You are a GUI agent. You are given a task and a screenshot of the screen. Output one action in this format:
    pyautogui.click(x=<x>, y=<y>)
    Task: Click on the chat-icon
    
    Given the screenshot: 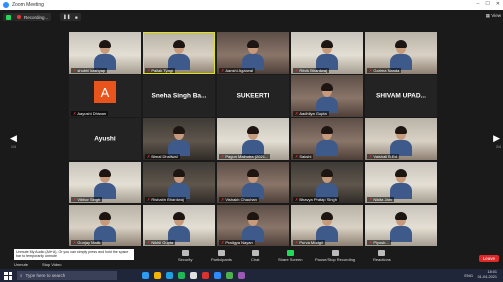 What is the action you would take?
    pyautogui.click(x=255, y=253)
    